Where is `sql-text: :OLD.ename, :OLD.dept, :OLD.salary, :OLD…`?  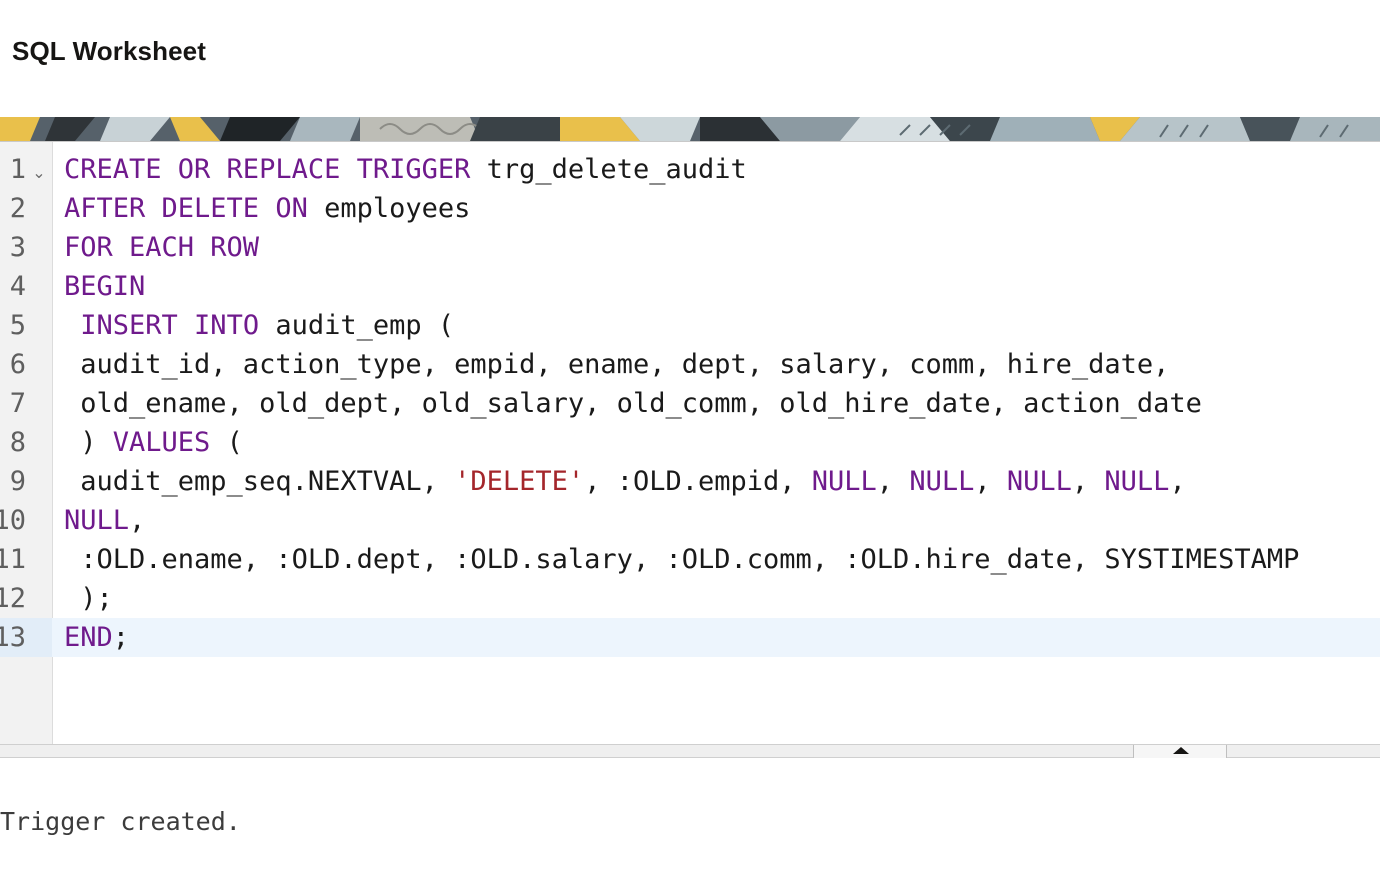
sql-text: :OLD.ename, :OLD.dept, :OLD.salary, :OLD… is located at coordinates (682, 559).